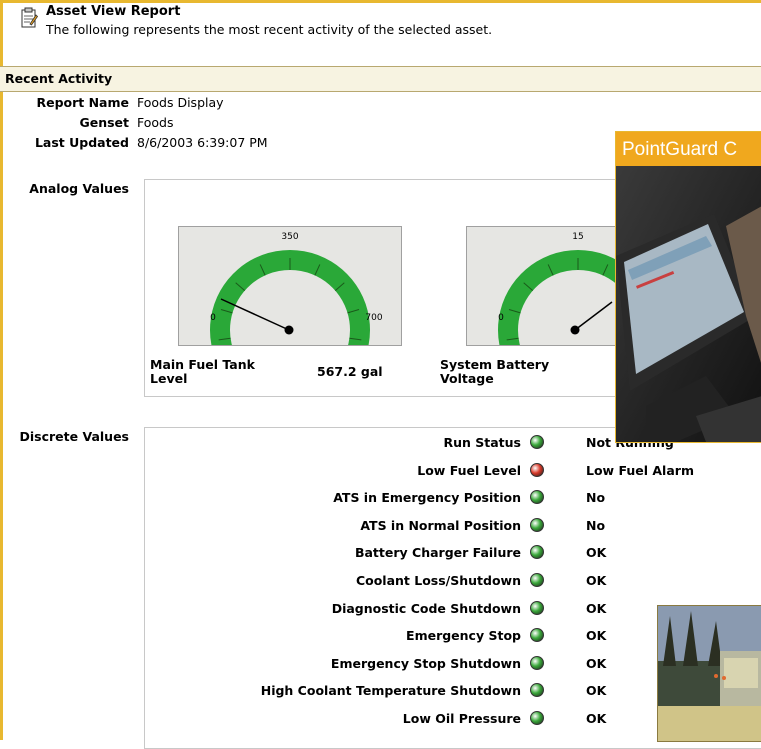  What do you see at coordinates (202, 142) in the screenshot?
I see `last-updated-value: 8/6/2003 6:39:07 PM` at bounding box center [202, 142].